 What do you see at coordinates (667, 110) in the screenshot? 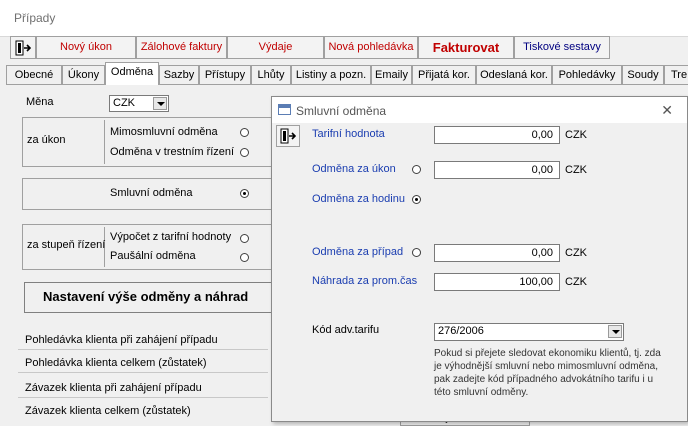
I see `close-icon: ✕` at bounding box center [667, 110].